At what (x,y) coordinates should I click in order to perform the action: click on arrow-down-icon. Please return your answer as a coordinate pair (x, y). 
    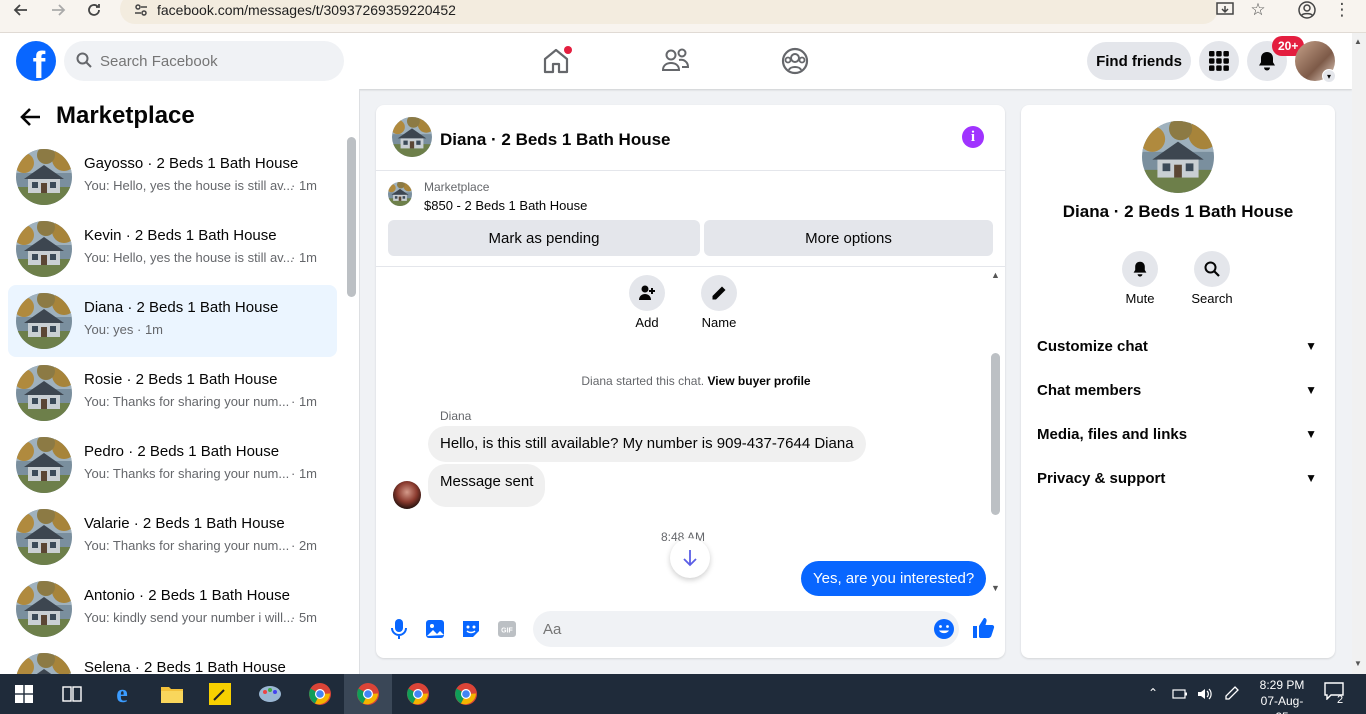
    Looking at the image, I should click on (690, 558).